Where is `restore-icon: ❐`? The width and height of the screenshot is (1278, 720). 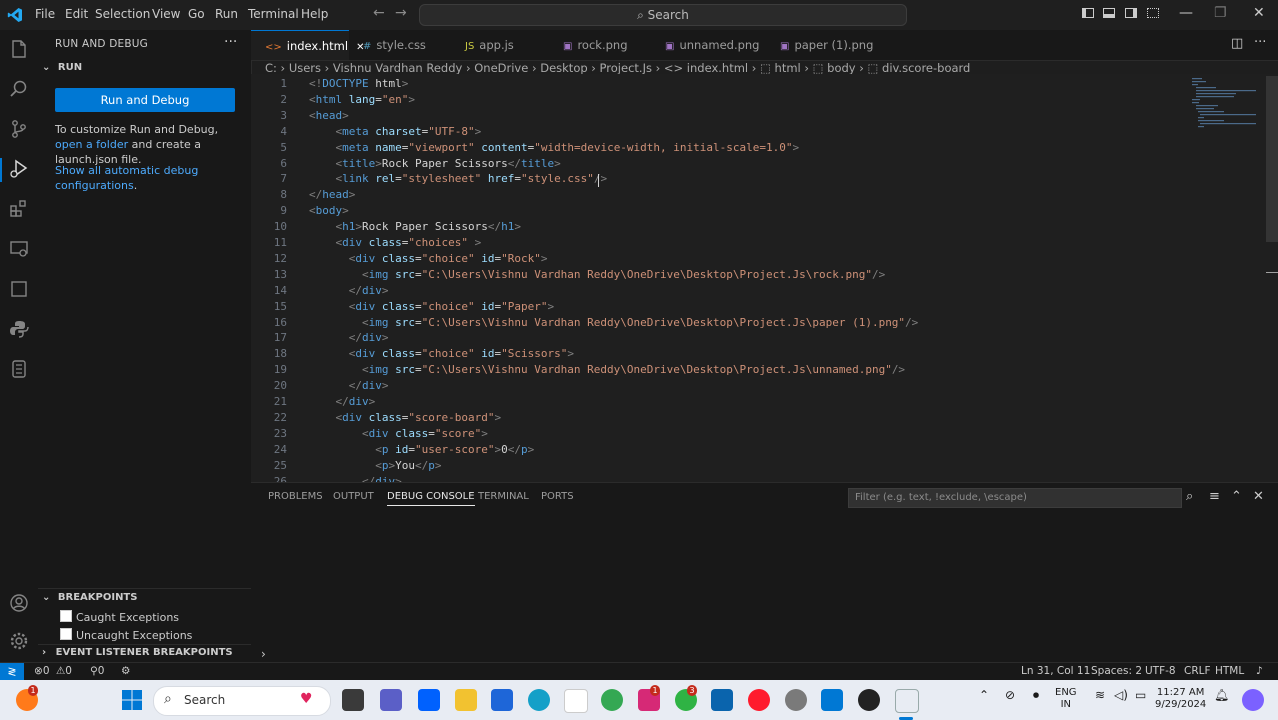
restore-icon: ❐ is located at coordinates (1220, 13).